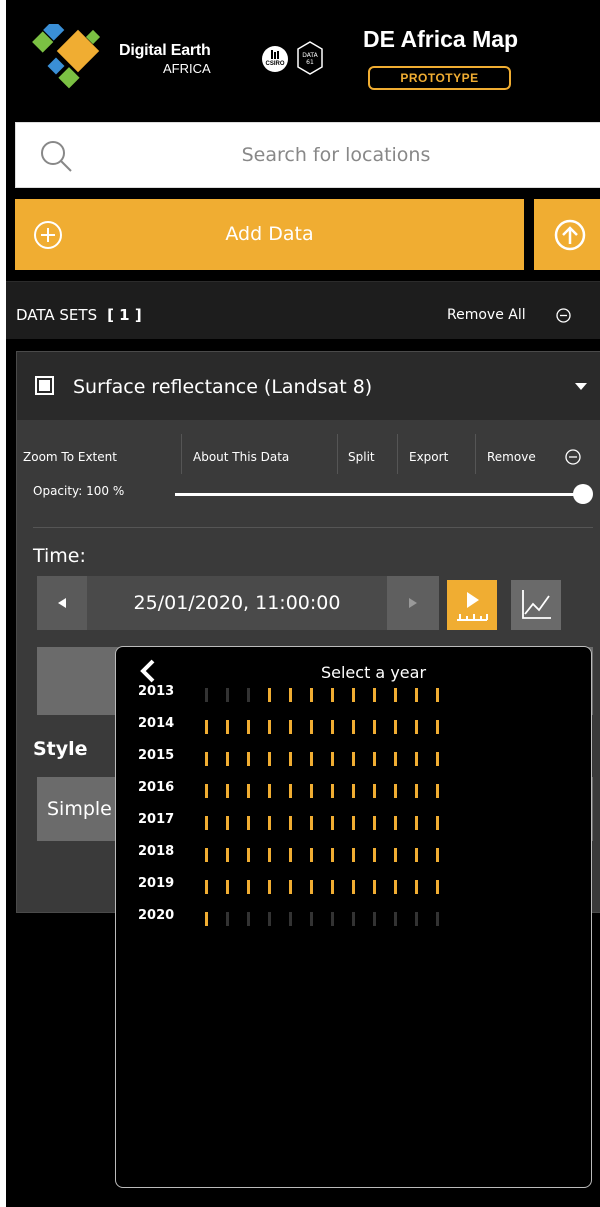 The image size is (600, 1207). I want to click on current-time-value: 25/01/2020, 11:00:00, so click(237, 603).